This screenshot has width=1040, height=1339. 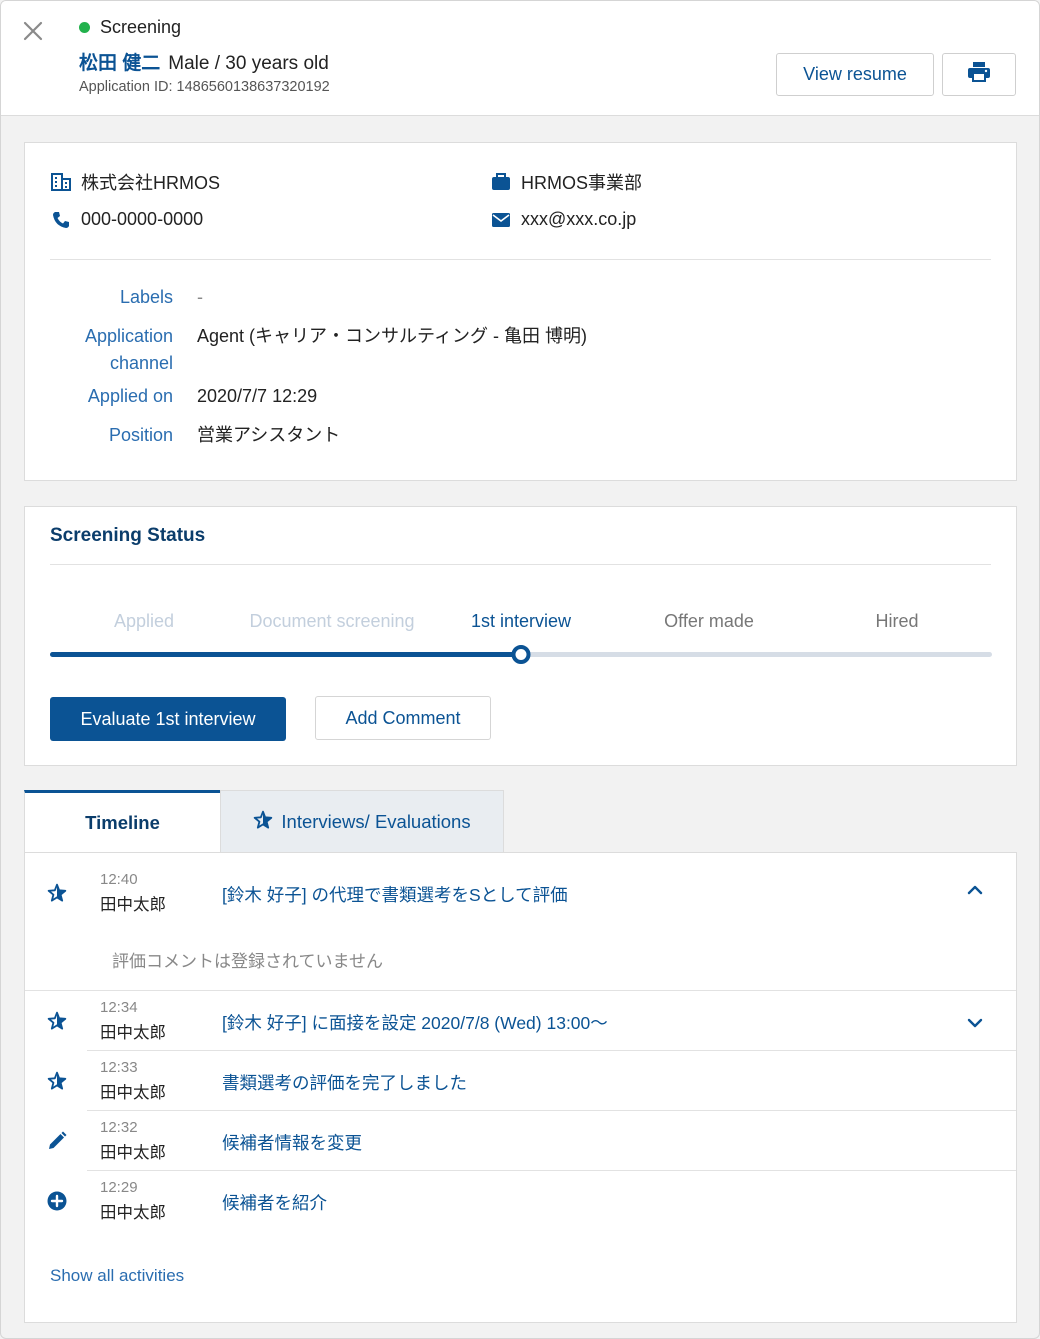 I want to click on tab-interviews-label: Interviews/ Evaluations, so click(x=376, y=821).